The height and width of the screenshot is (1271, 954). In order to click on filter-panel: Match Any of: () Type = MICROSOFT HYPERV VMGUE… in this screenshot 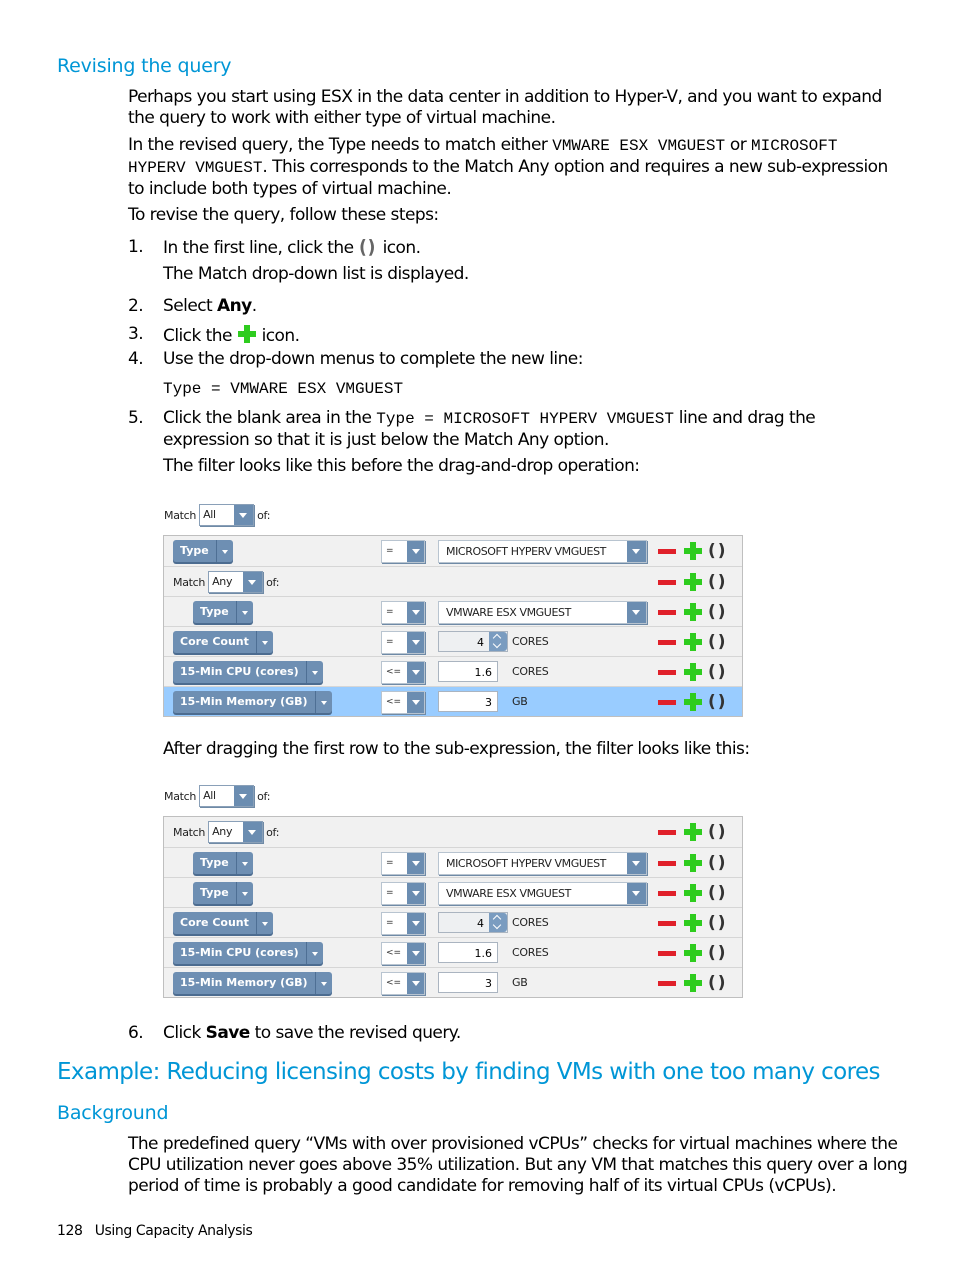, I will do `click(453, 907)`.